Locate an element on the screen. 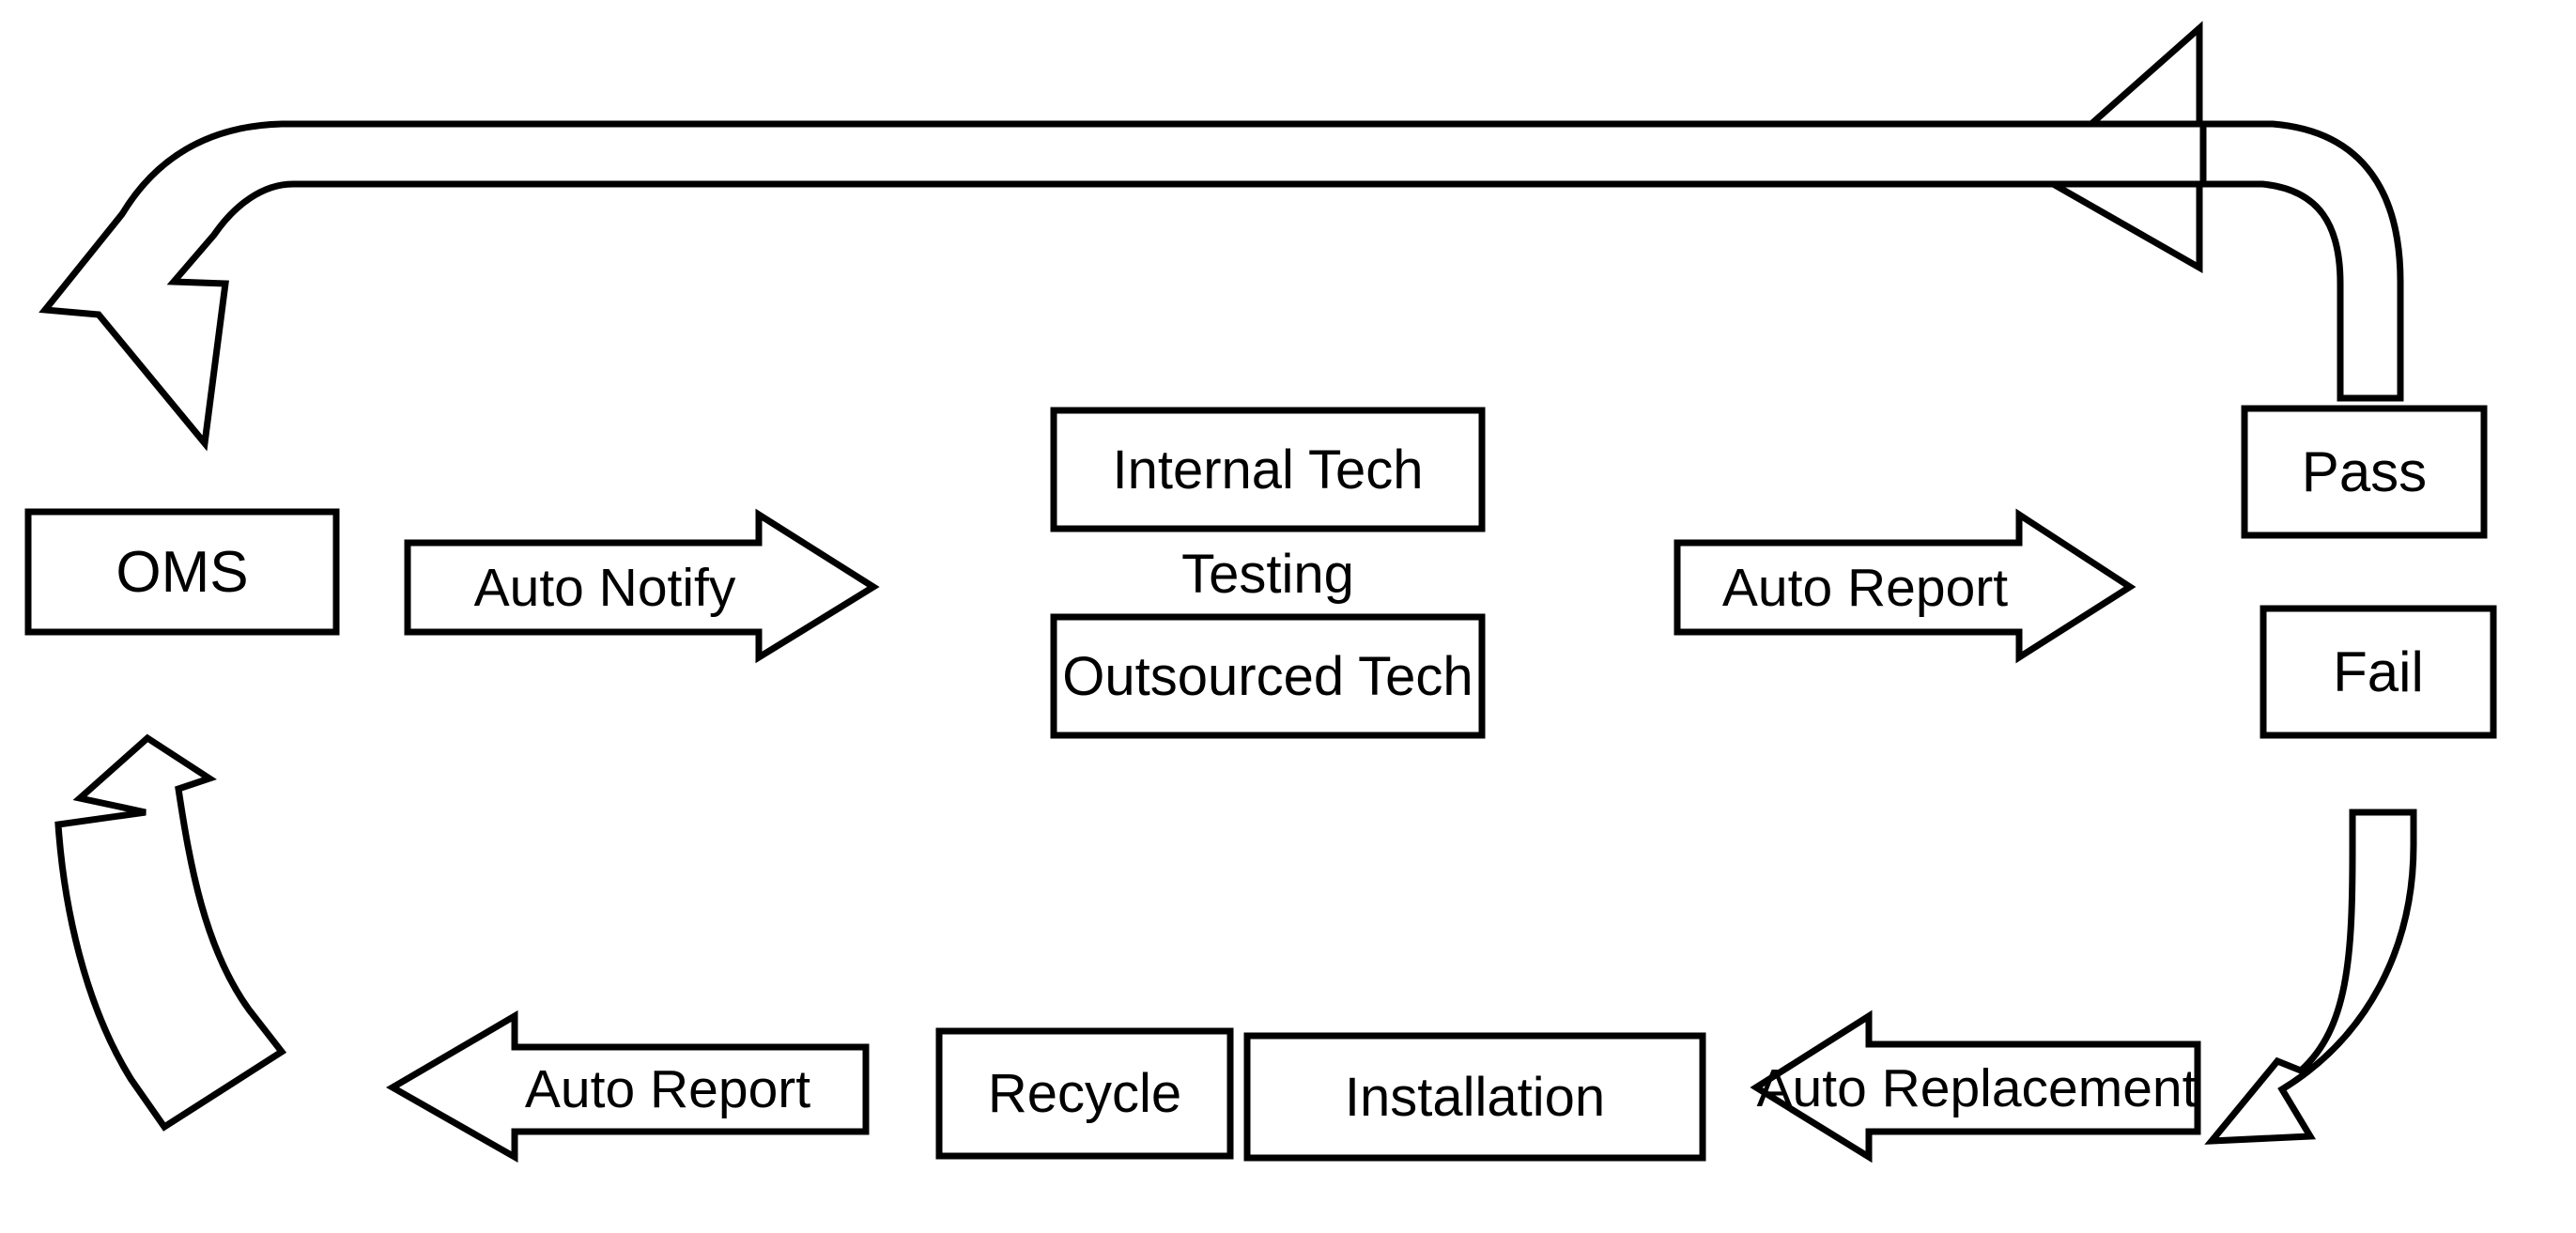 The height and width of the screenshot is (1233, 2576). auto-replacement-label-wrap: Auto Replacement is located at coordinates (1977, 1088).